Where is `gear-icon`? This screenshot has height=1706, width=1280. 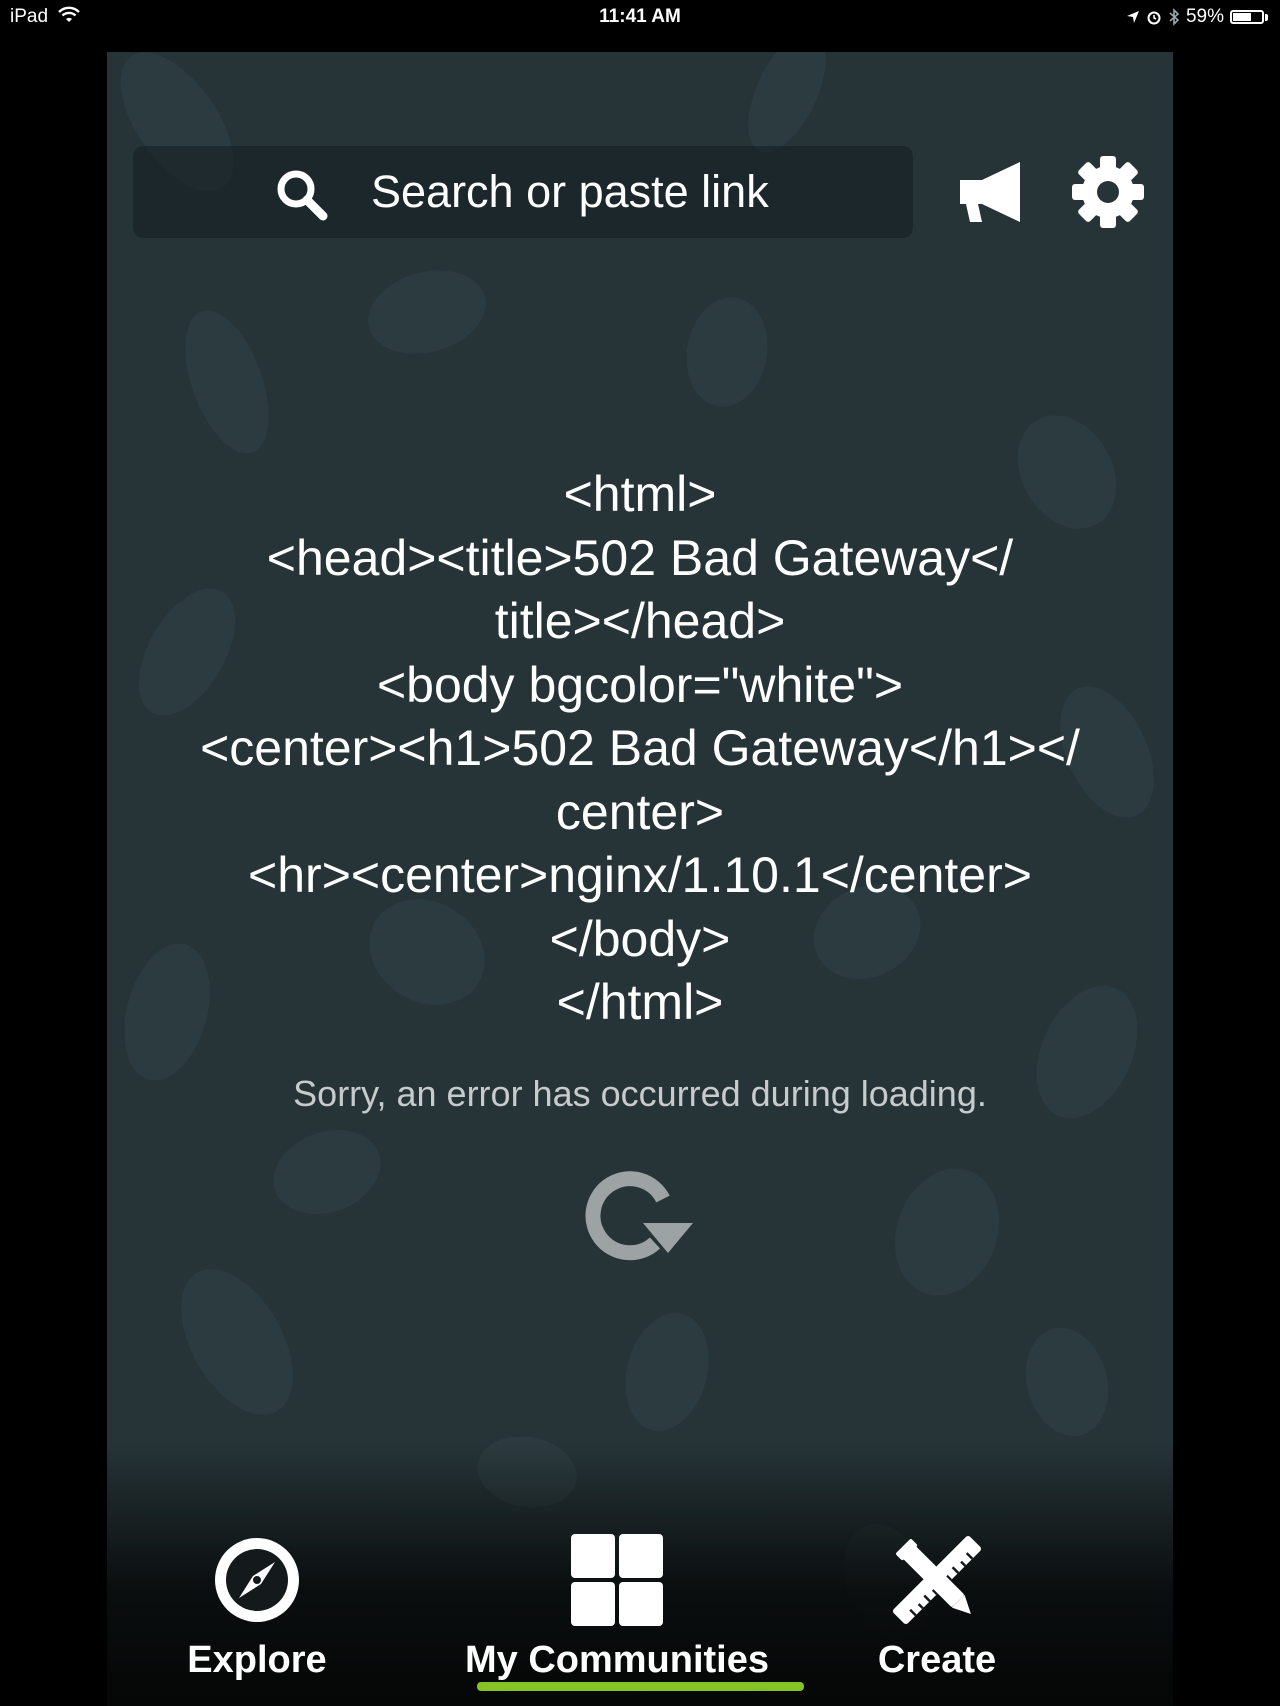
gear-icon is located at coordinates (1108, 192).